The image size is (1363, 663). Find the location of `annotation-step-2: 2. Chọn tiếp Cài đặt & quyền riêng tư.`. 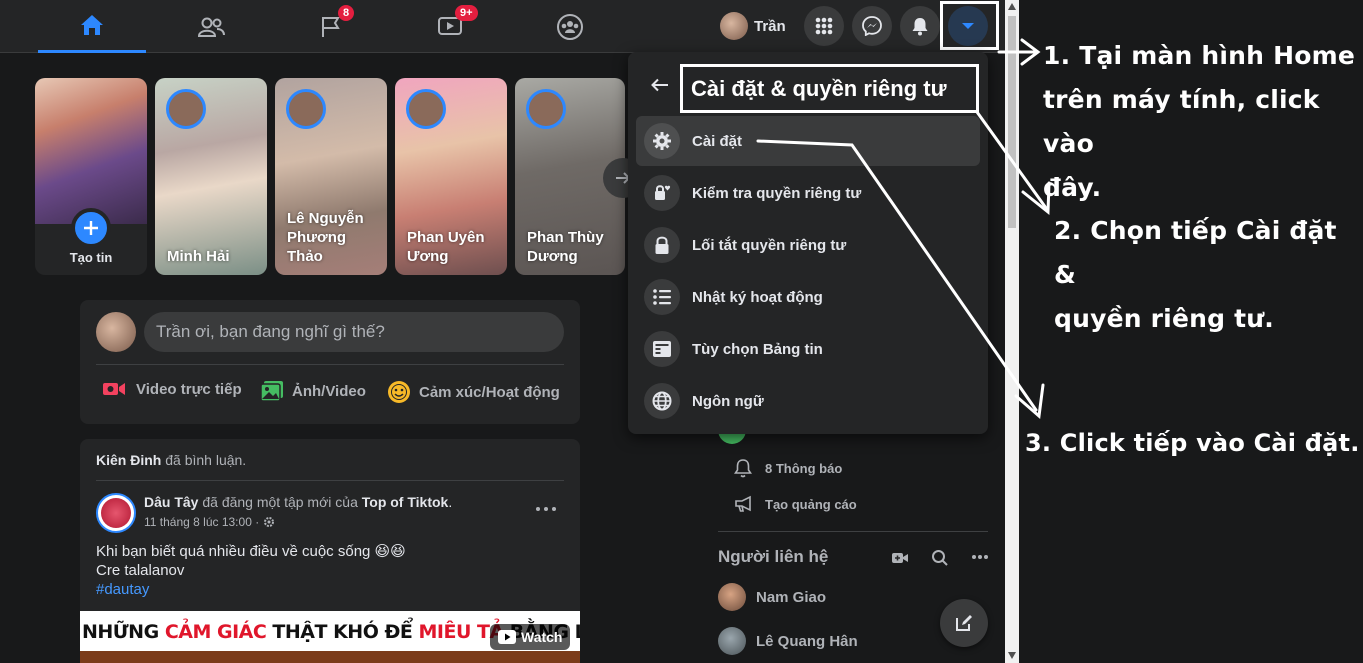

annotation-step-2: 2. Chọn tiếp Cài đặt & quyền riêng tư. is located at coordinates (1208, 275).